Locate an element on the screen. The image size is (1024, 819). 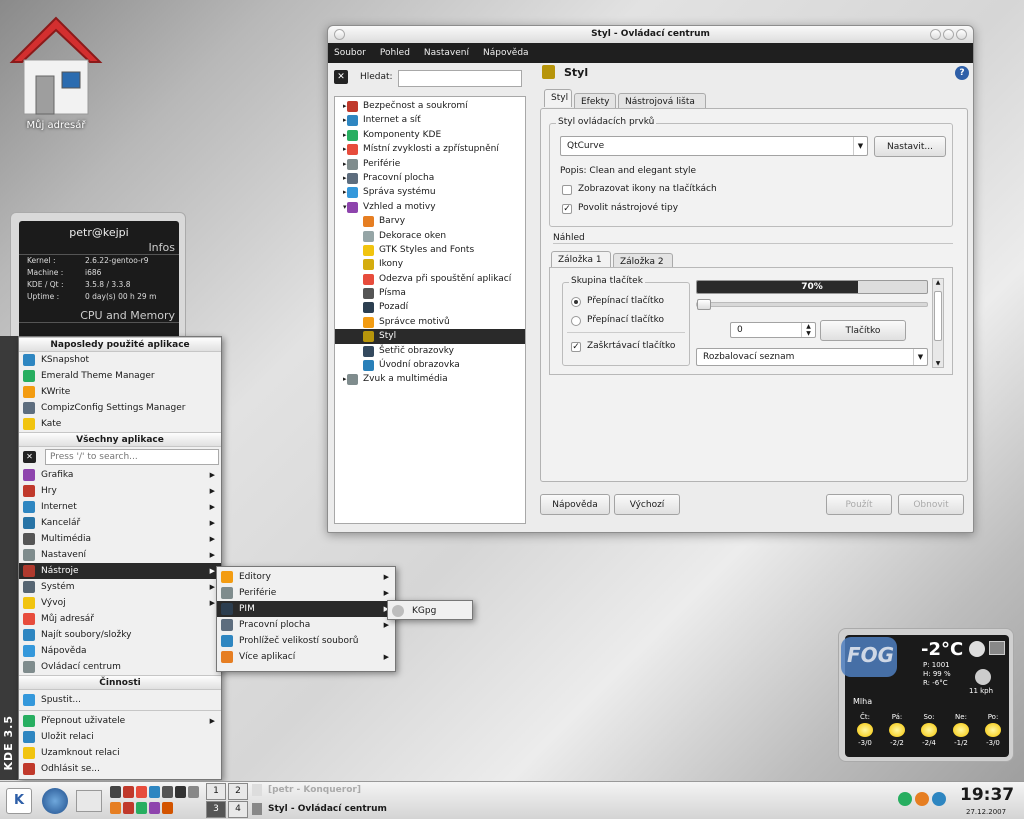
preview-checkbox: ✓ is located at coordinates (576, 347).